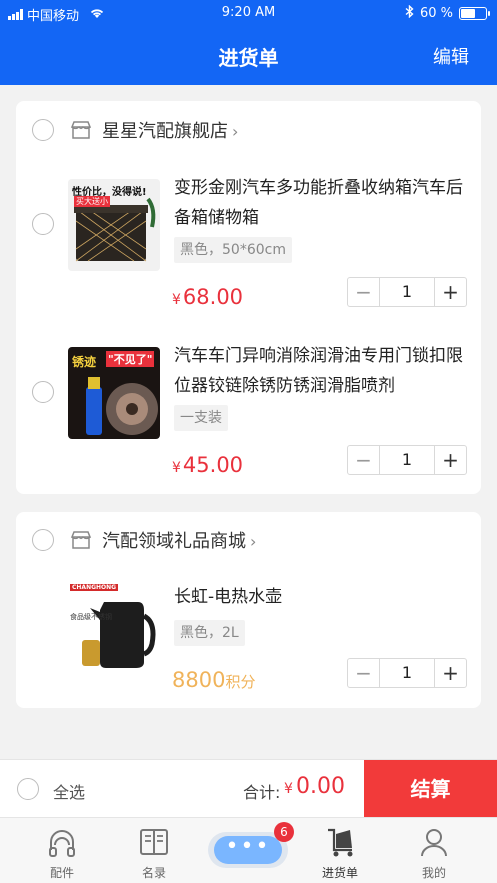 The image size is (497, 883). What do you see at coordinates (28, 789) in the screenshot?
I see `select-all-radio` at bounding box center [28, 789].